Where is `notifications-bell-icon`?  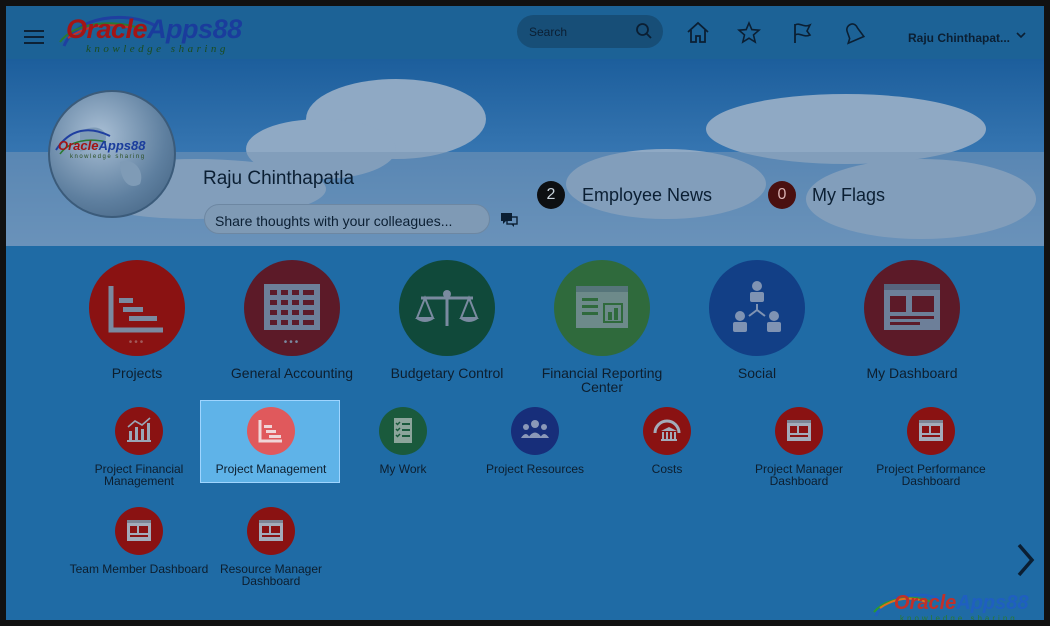
notifications-bell-icon is located at coordinates (853, 33).